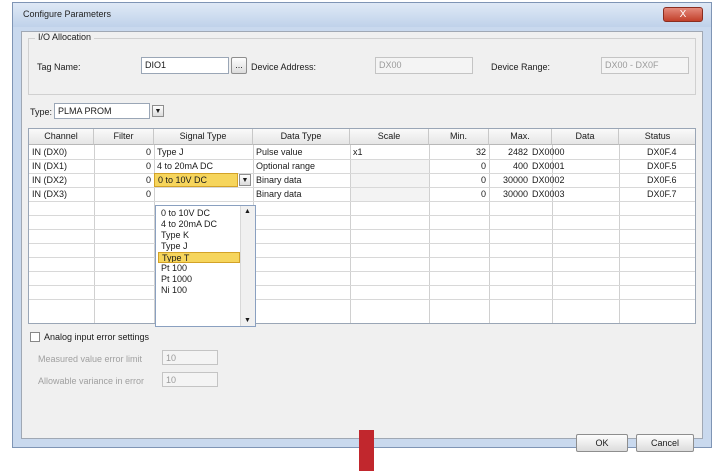  I want to click on status-cell: DX0F.7, so click(657, 194).